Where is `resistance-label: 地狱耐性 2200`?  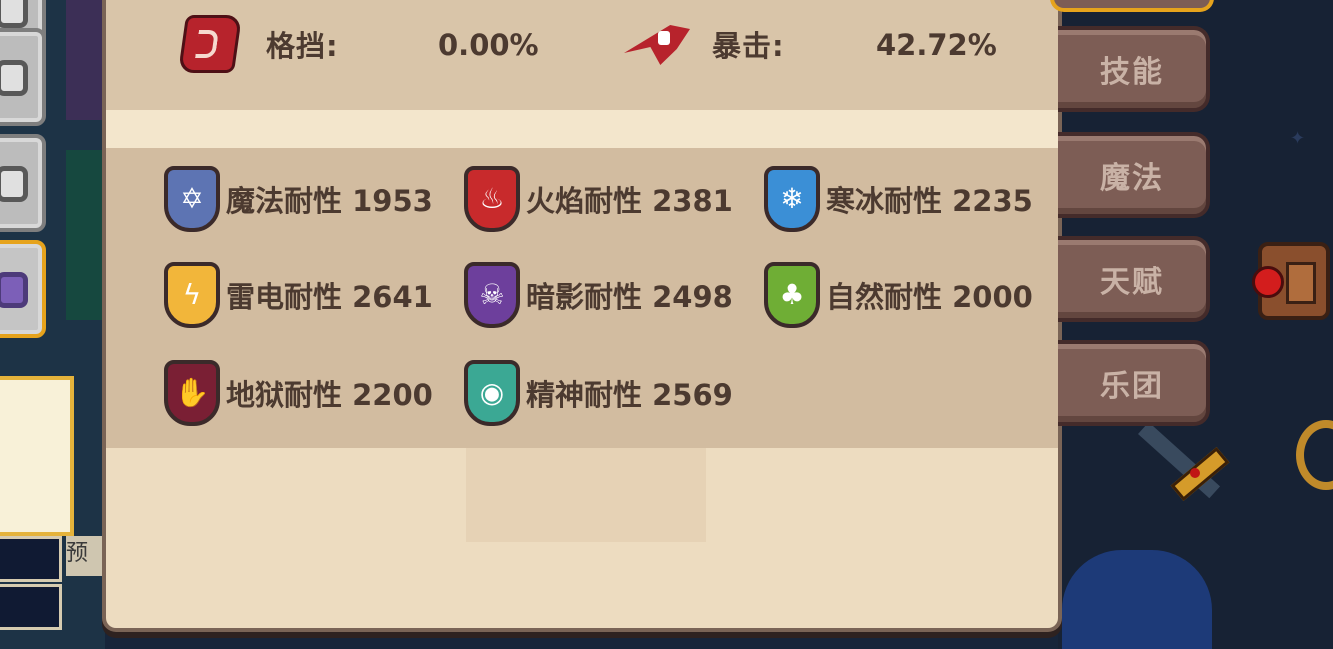
resistance-label: 地狱耐性 2200 is located at coordinates (329, 395).